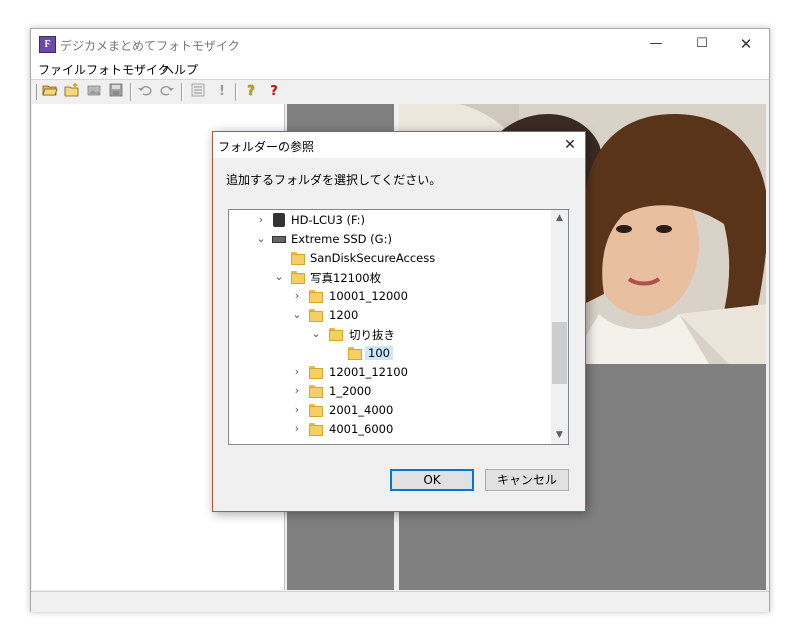 This screenshot has height=640, width=800. I want to click on minimize-button: —, so click(656, 44).